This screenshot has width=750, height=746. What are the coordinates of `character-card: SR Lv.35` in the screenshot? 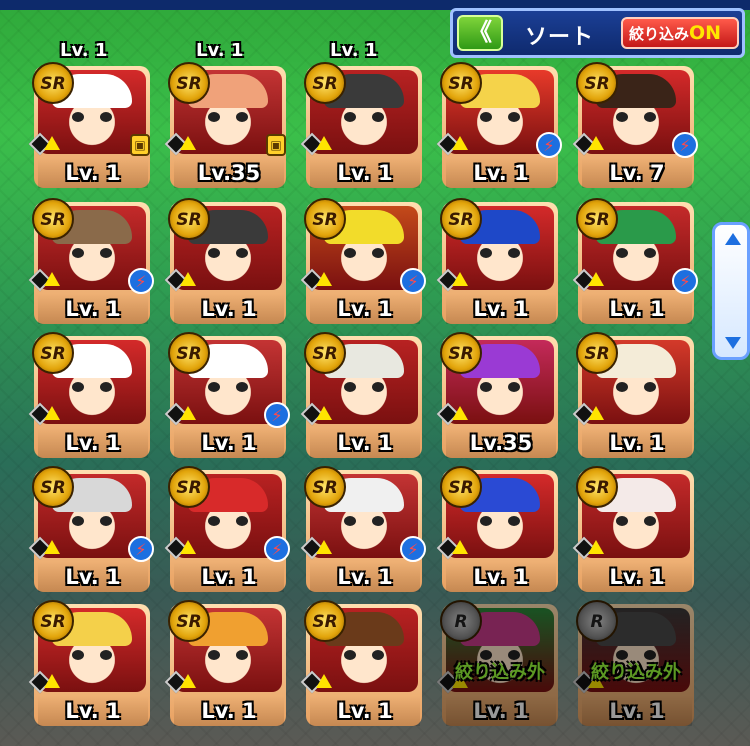 It's located at (497, 395).